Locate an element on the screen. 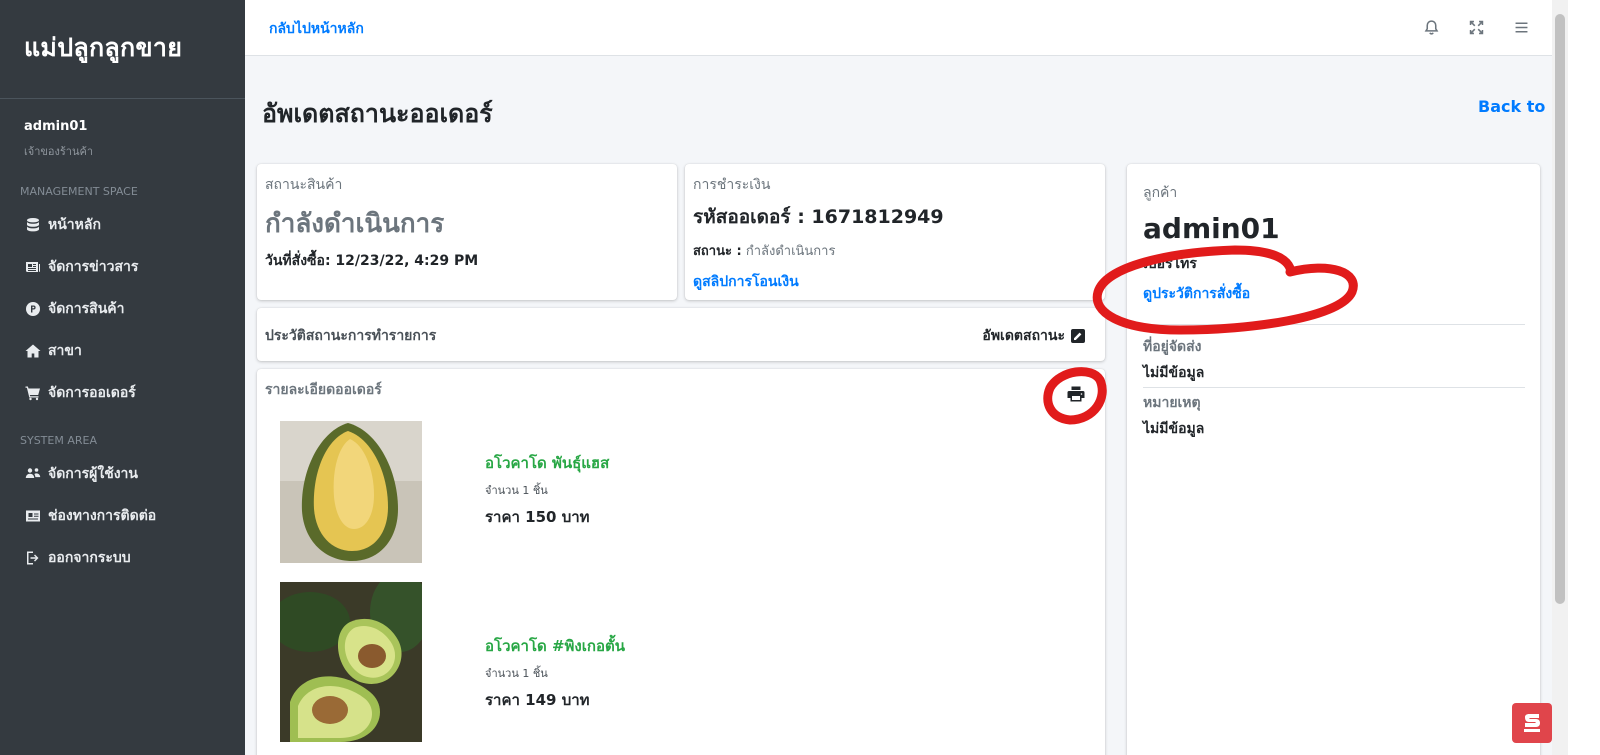  sidebar-item-products: จัดการสินค้า is located at coordinates (122, 309).